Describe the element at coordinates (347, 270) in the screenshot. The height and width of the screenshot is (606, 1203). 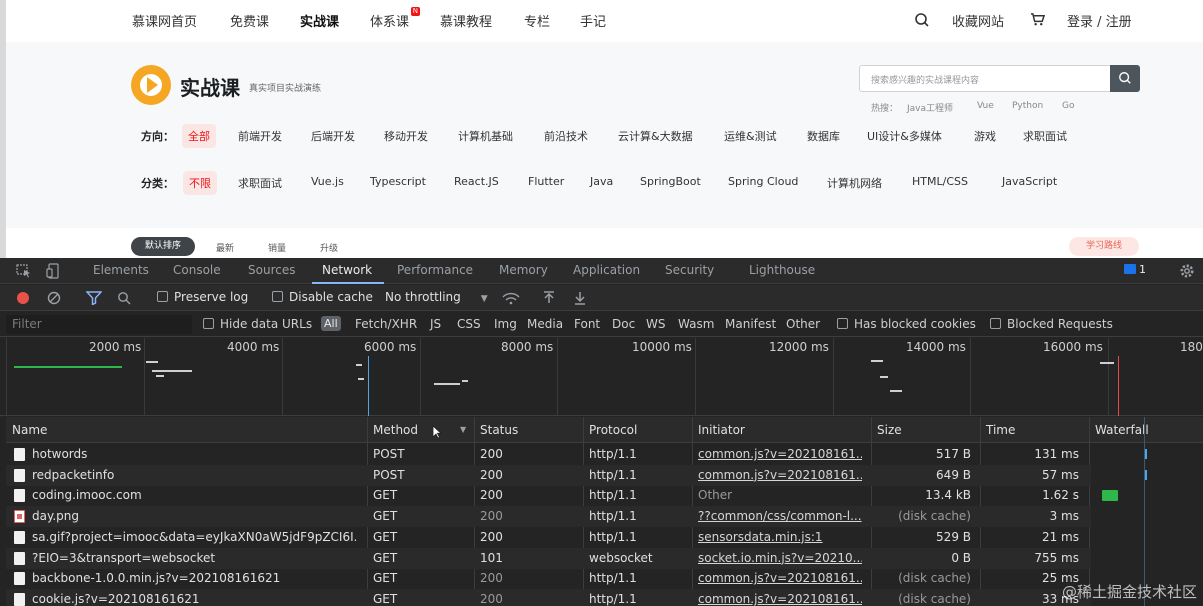
I see `tab-network: Network` at that location.